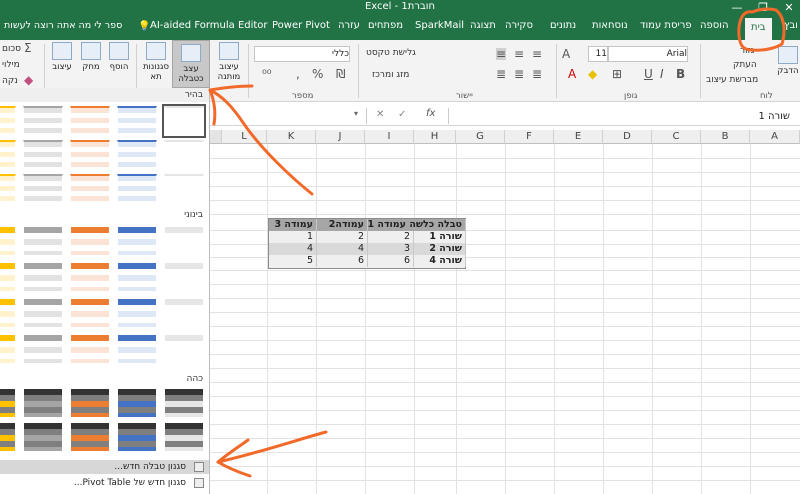 The width and height of the screenshot is (800, 494). What do you see at coordinates (302, 54) in the screenshot?
I see `number-format-select: כללי` at bounding box center [302, 54].